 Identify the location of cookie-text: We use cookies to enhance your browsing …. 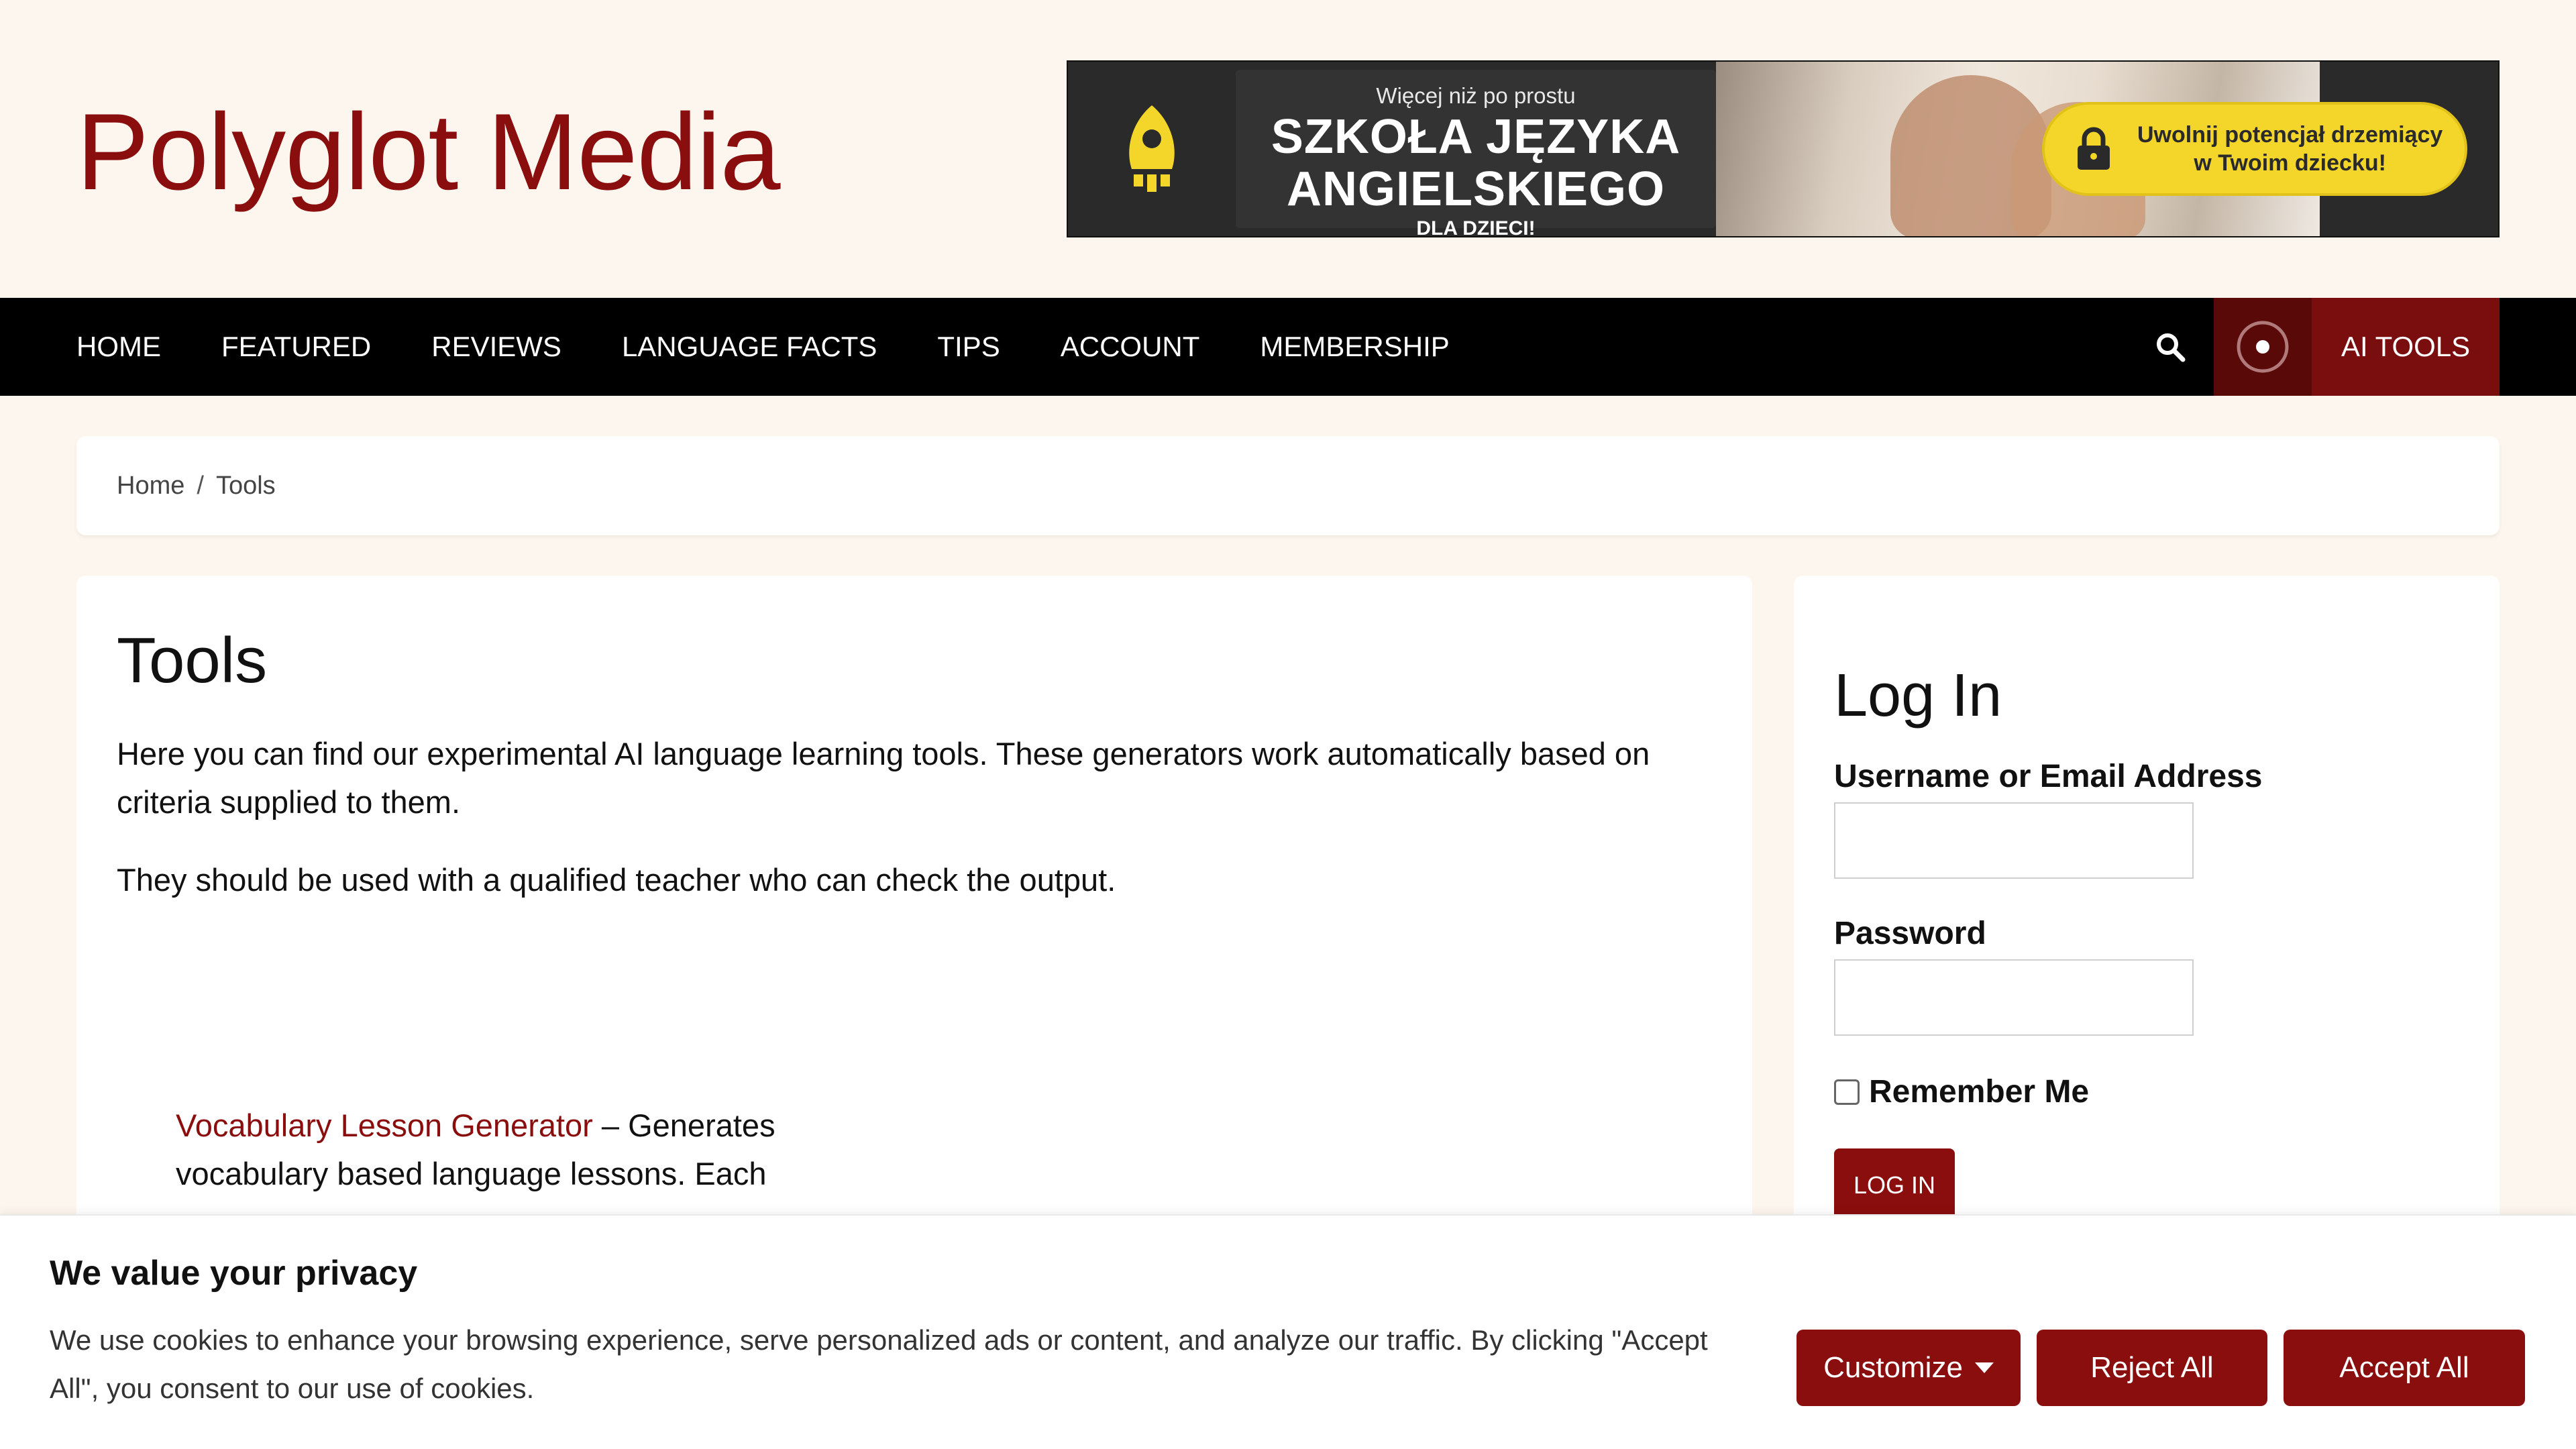
(879, 1364).